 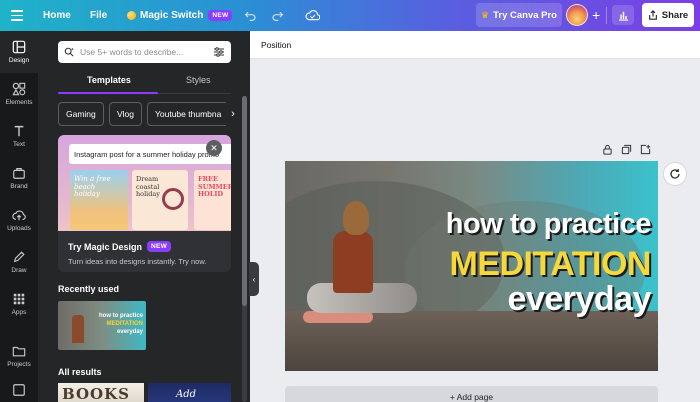 What do you see at coordinates (645, 149) in the screenshot?
I see `add-page-icon` at bounding box center [645, 149].